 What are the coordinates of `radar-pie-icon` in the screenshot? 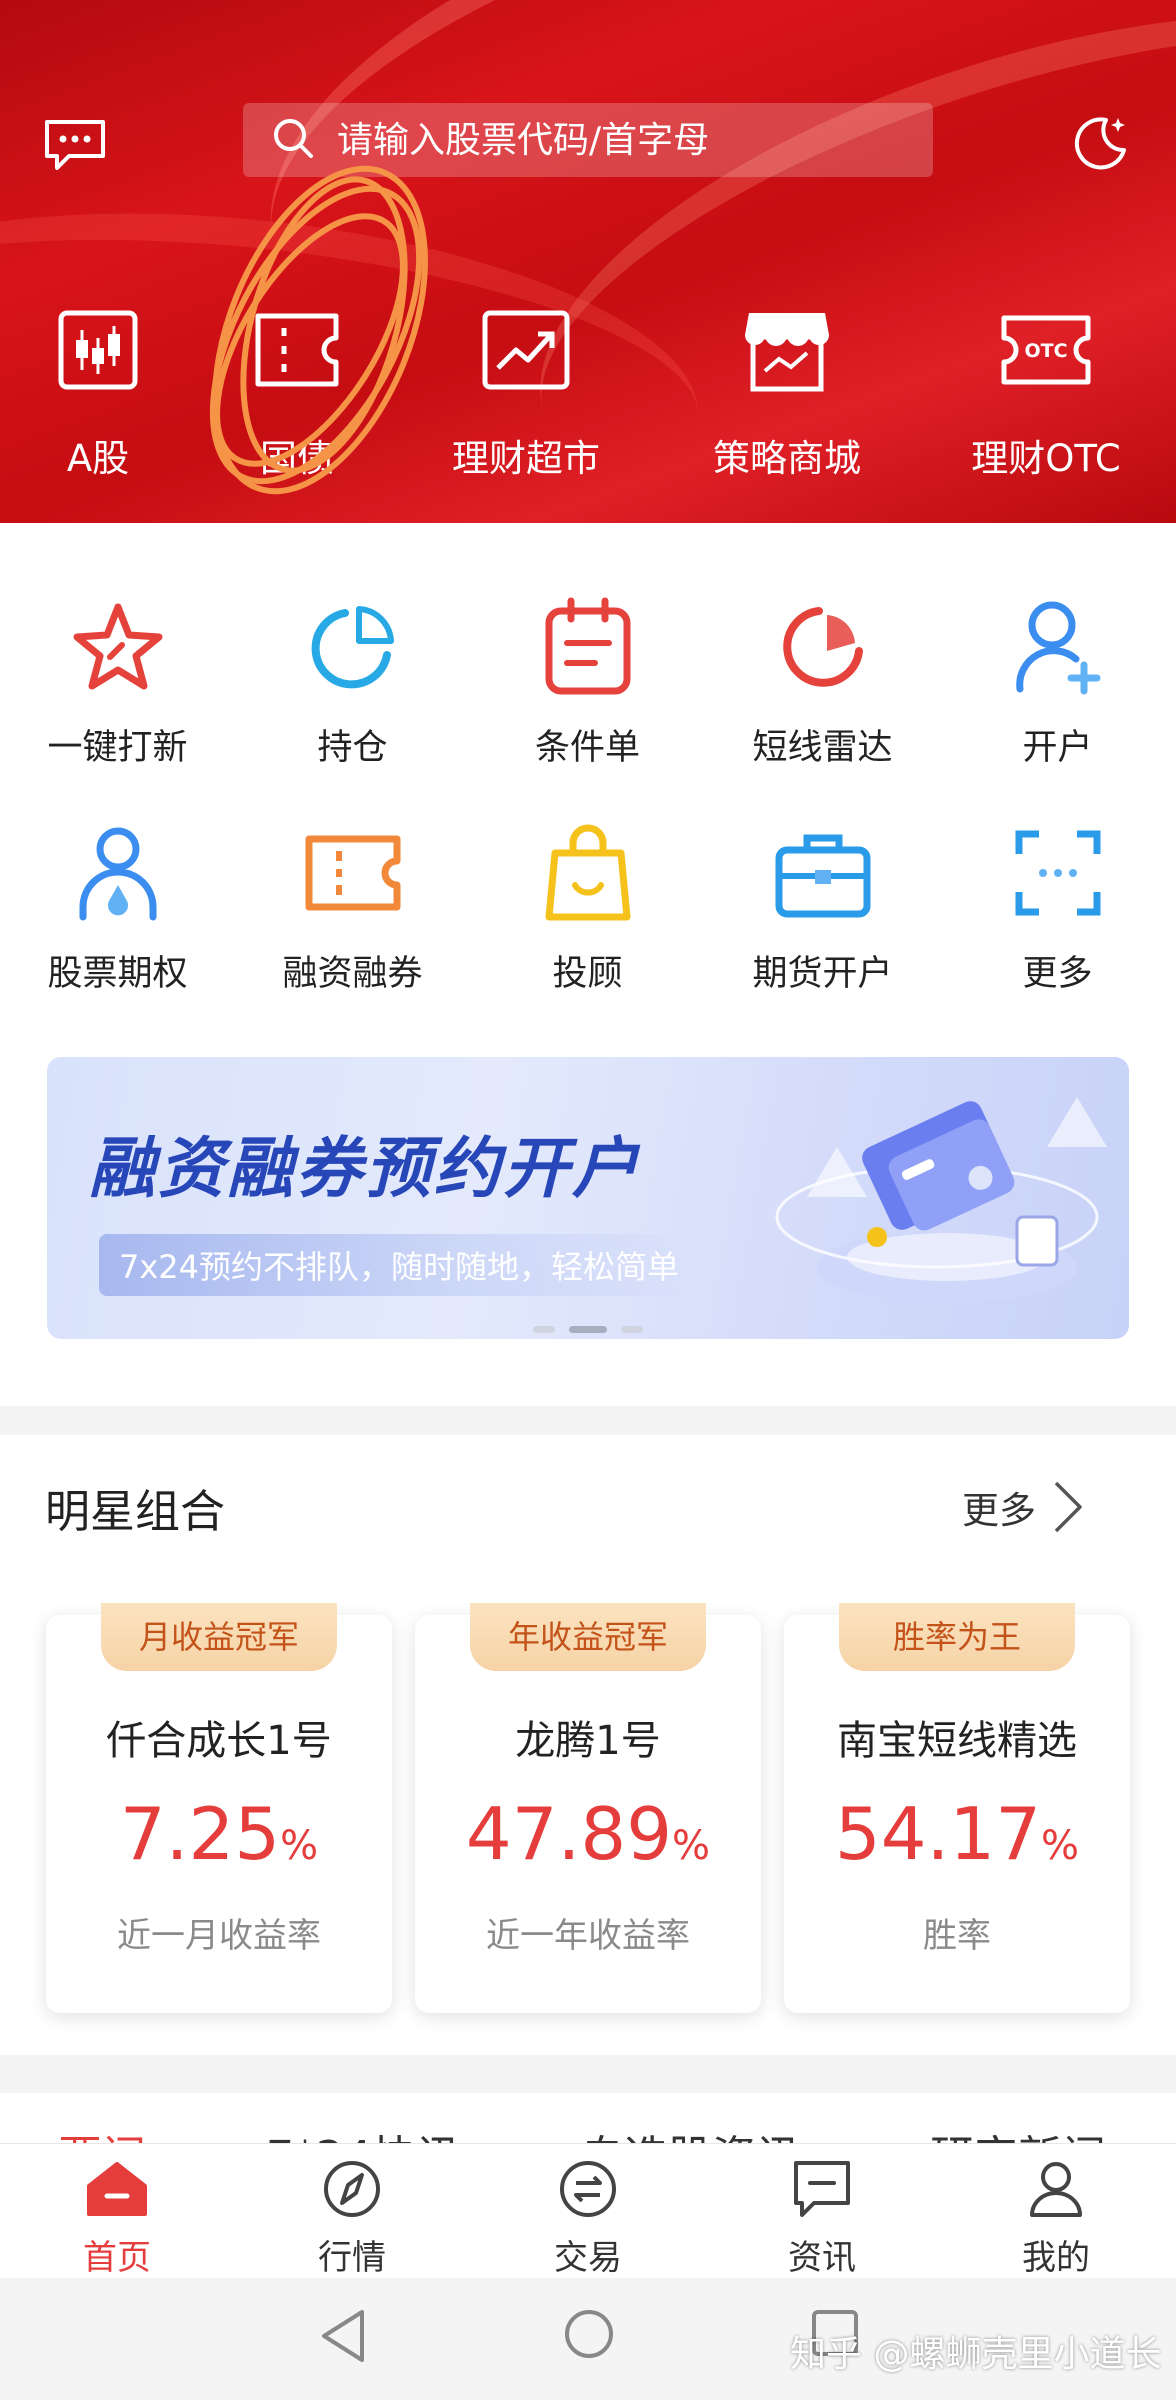 It's located at (822, 647).